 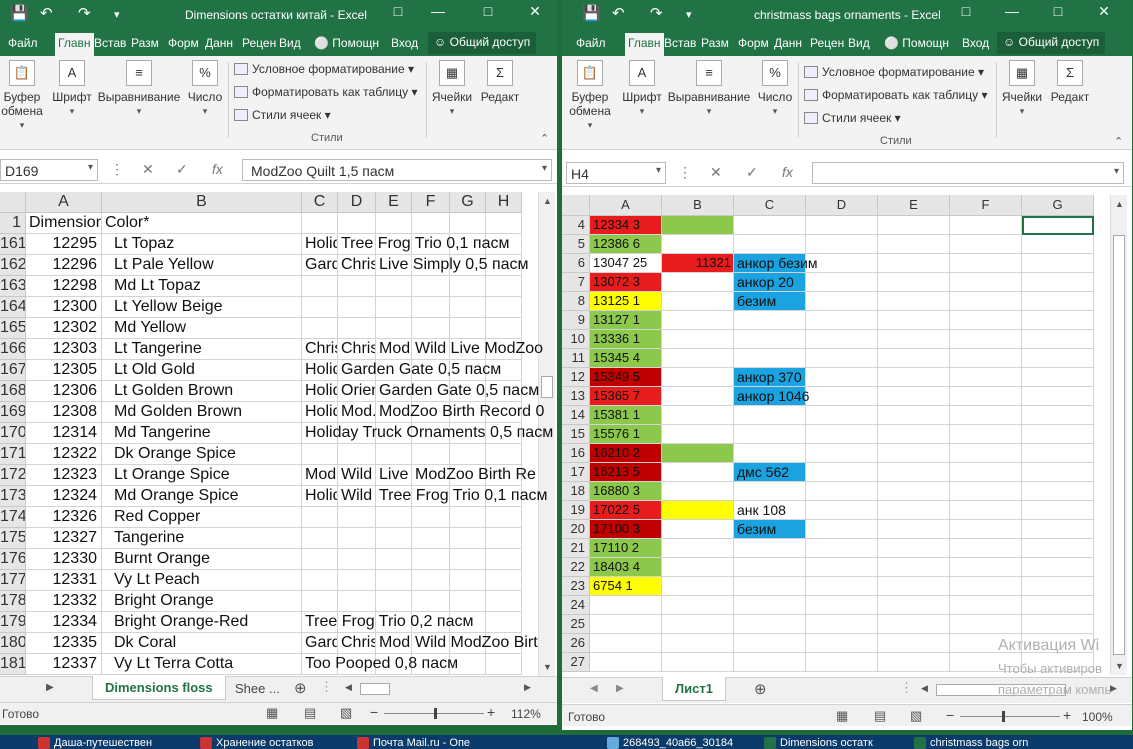 I want to click on cell: анк 108, so click(x=770, y=510).